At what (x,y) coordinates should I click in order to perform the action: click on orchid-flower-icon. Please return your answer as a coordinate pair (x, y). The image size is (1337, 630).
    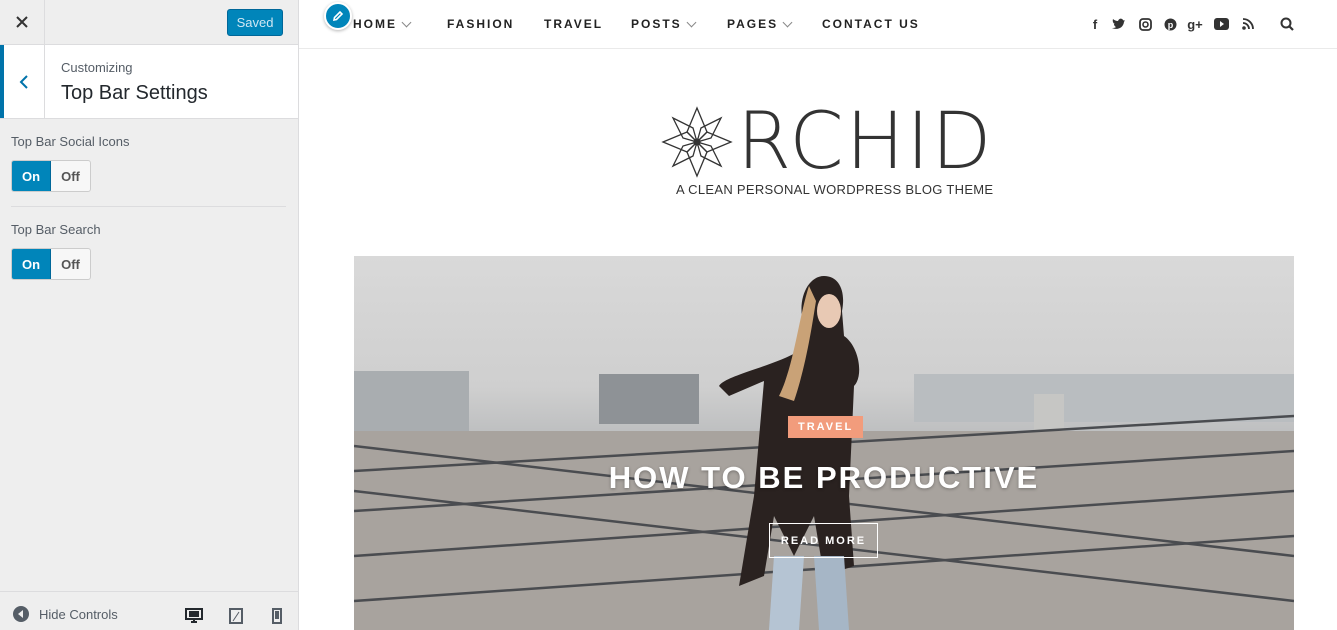
    Looking at the image, I should click on (697, 142).